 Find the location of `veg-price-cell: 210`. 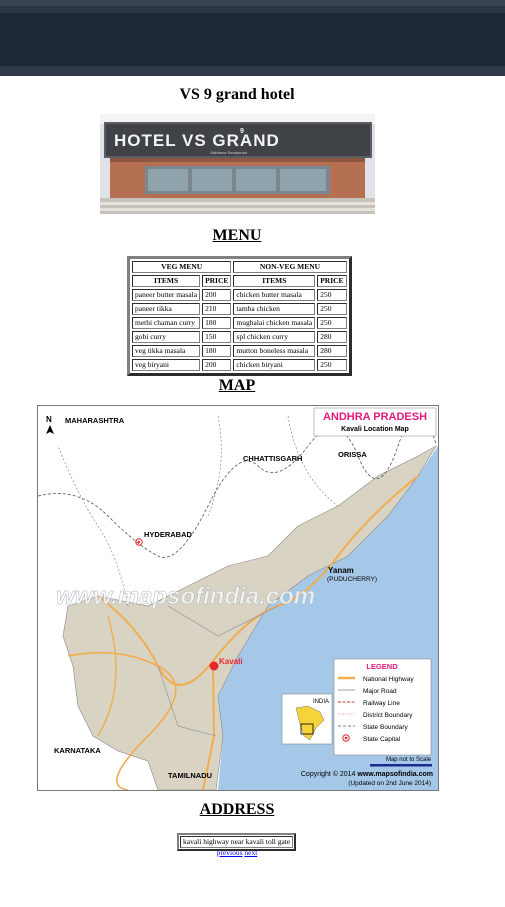

veg-price-cell: 210 is located at coordinates (217, 309).